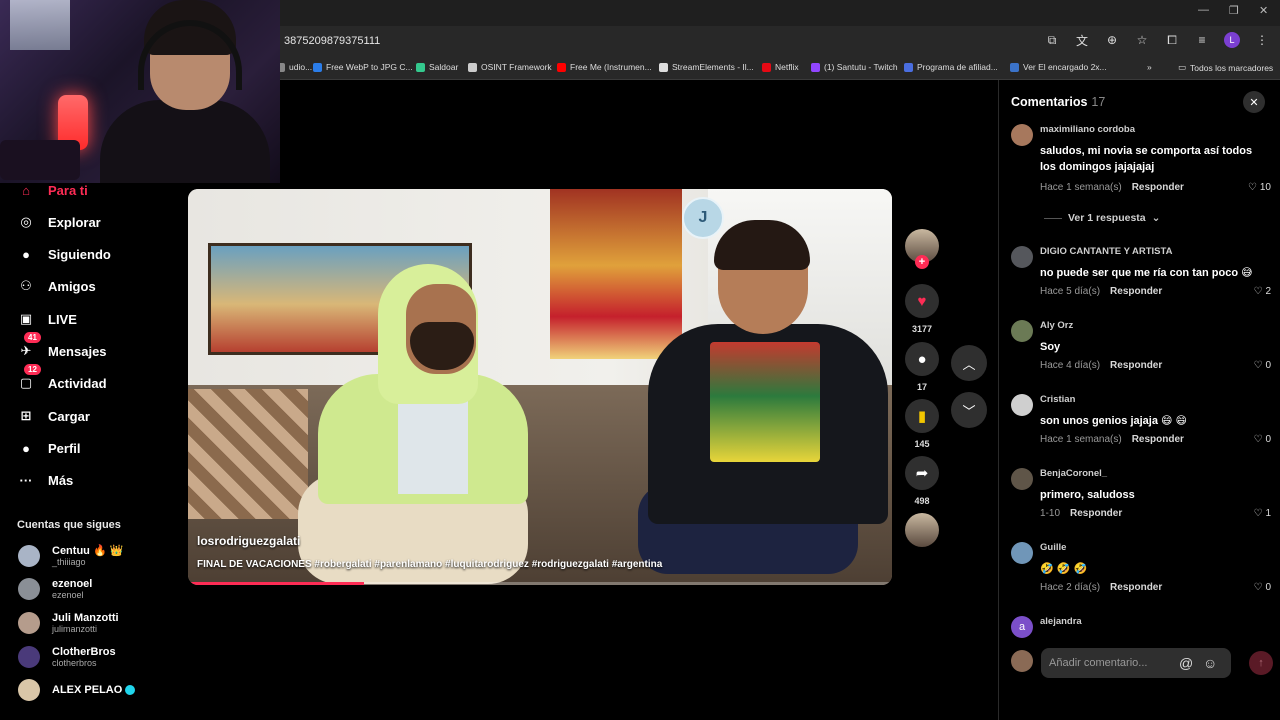 The height and width of the screenshot is (720, 1280). I want to click on comment-like-count: 10, so click(1265, 187).